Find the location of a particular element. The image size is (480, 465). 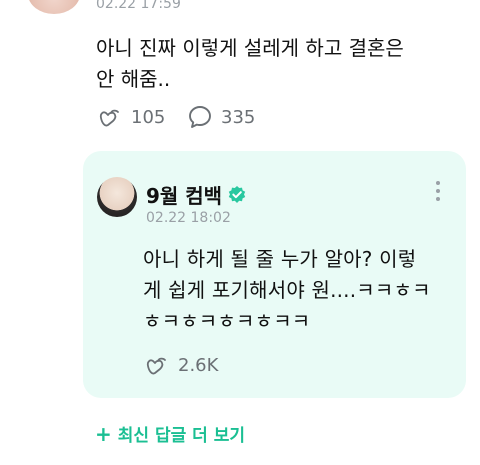

post-text-line-1: 아니 진짜 이렇게 설레게 하고 결혼은 is located at coordinates (250, 48).